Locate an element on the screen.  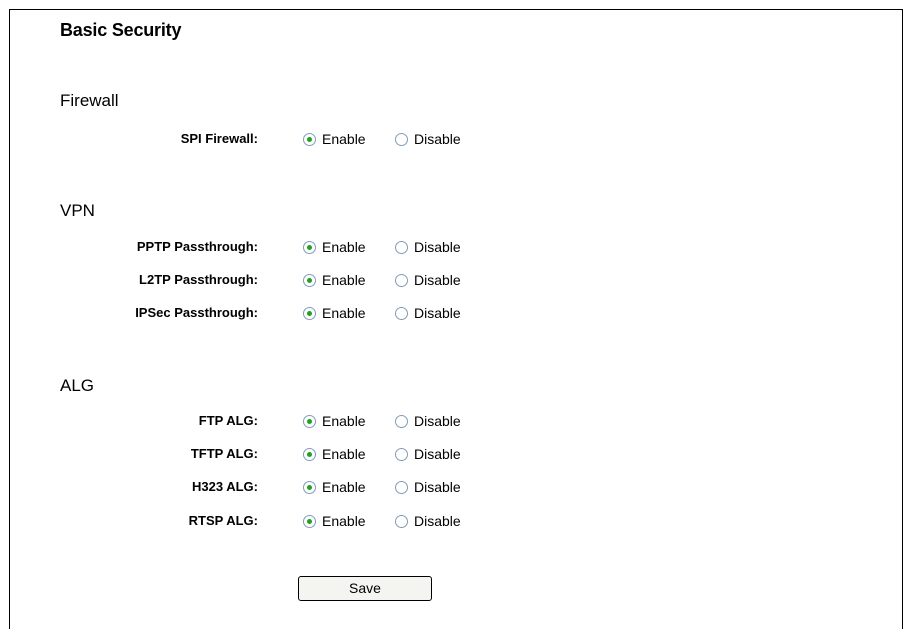
setting-row-spi-firewall: SPI Firewall: Enable Disable is located at coordinates (454, 139).